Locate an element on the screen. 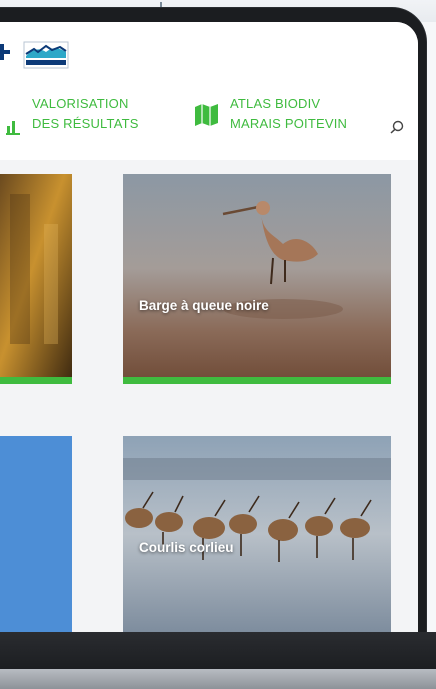 This screenshot has width=436, height=689. nav-item-atlas: ATLAS BIODIV MARAIS POITEVIN is located at coordinates (270, 114).